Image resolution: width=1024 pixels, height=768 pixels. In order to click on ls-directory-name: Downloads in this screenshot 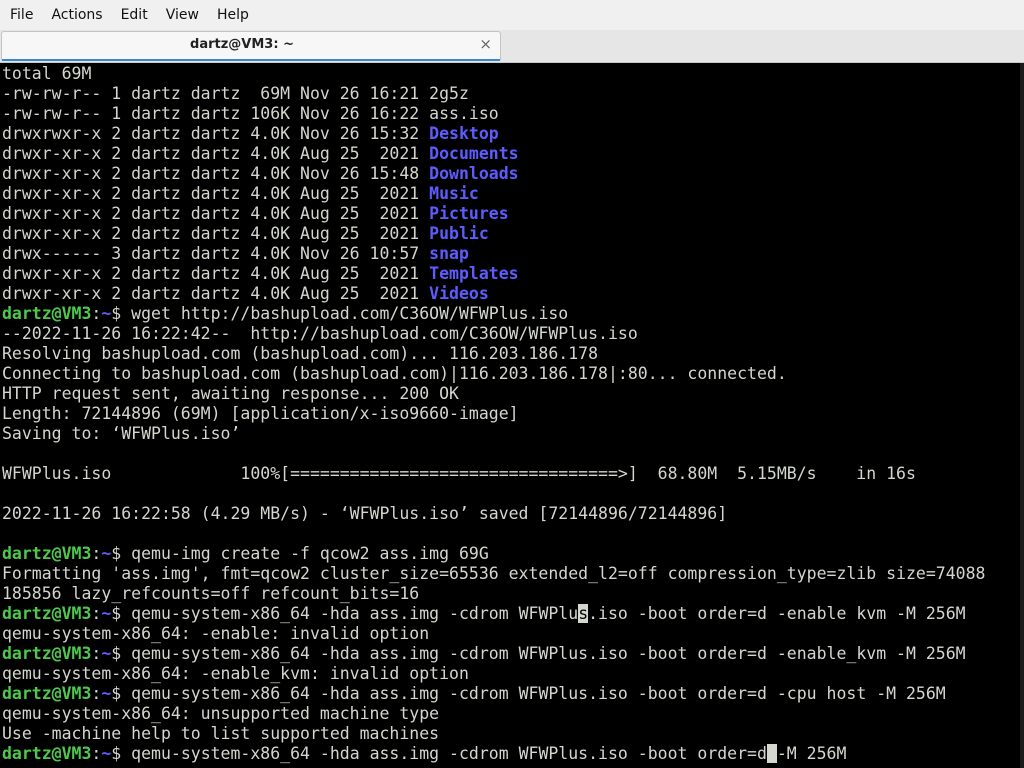, I will do `click(474, 173)`.